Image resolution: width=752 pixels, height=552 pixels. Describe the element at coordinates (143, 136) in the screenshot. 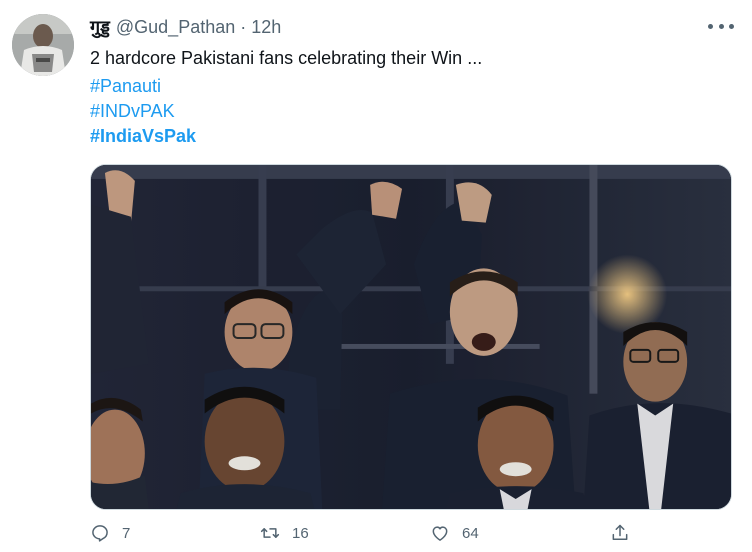

I see `hashtag-link: #IndiaVsPak` at that location.